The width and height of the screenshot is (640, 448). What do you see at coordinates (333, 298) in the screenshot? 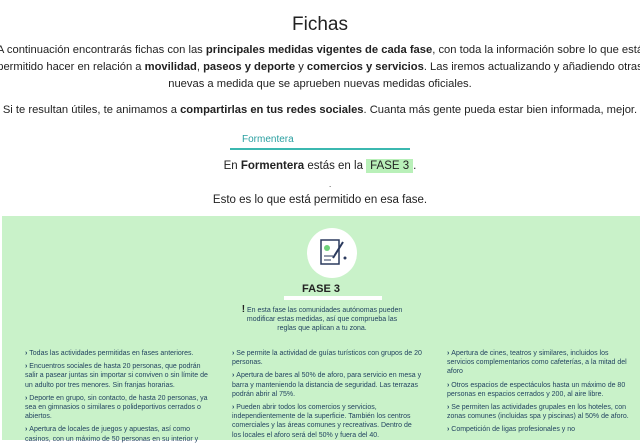
I see `title-underline` at bounding box center [333, 298].